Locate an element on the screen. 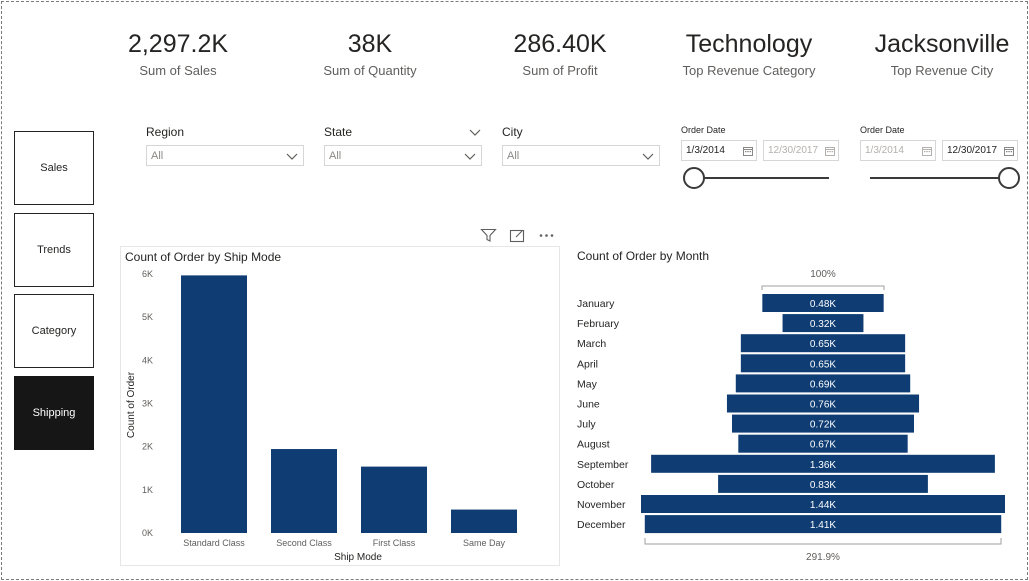 This screenshot has width=1029, height=581. kpi-value: 38K is located at coordinates (370, 44).